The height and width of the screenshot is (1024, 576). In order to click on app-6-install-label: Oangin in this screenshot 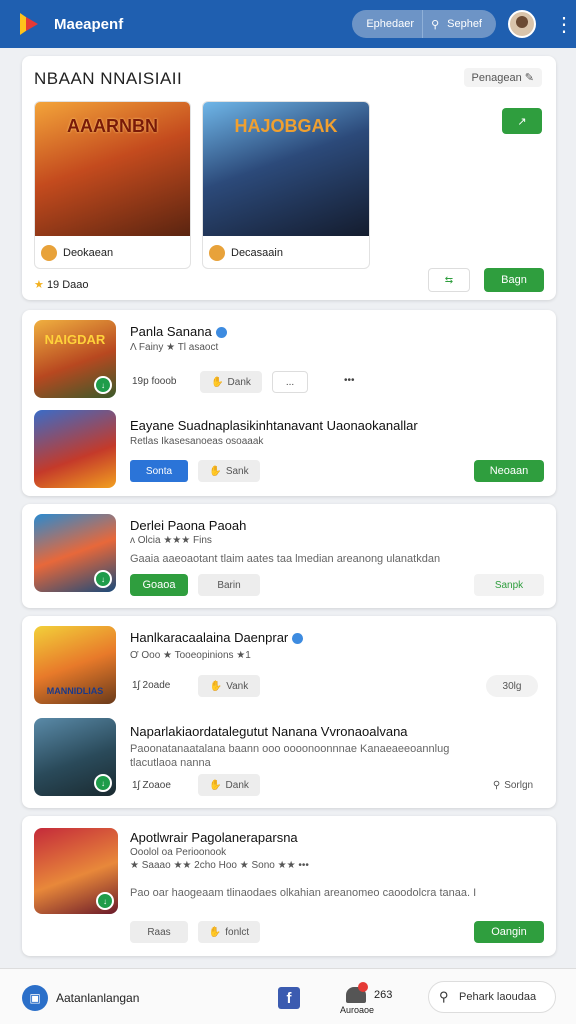, I will do `click(509, 932)`.